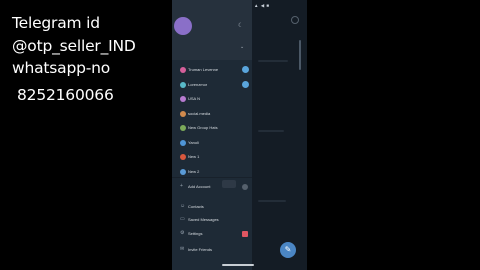  I want to click on menu-label: Settings, so click(195, 233).